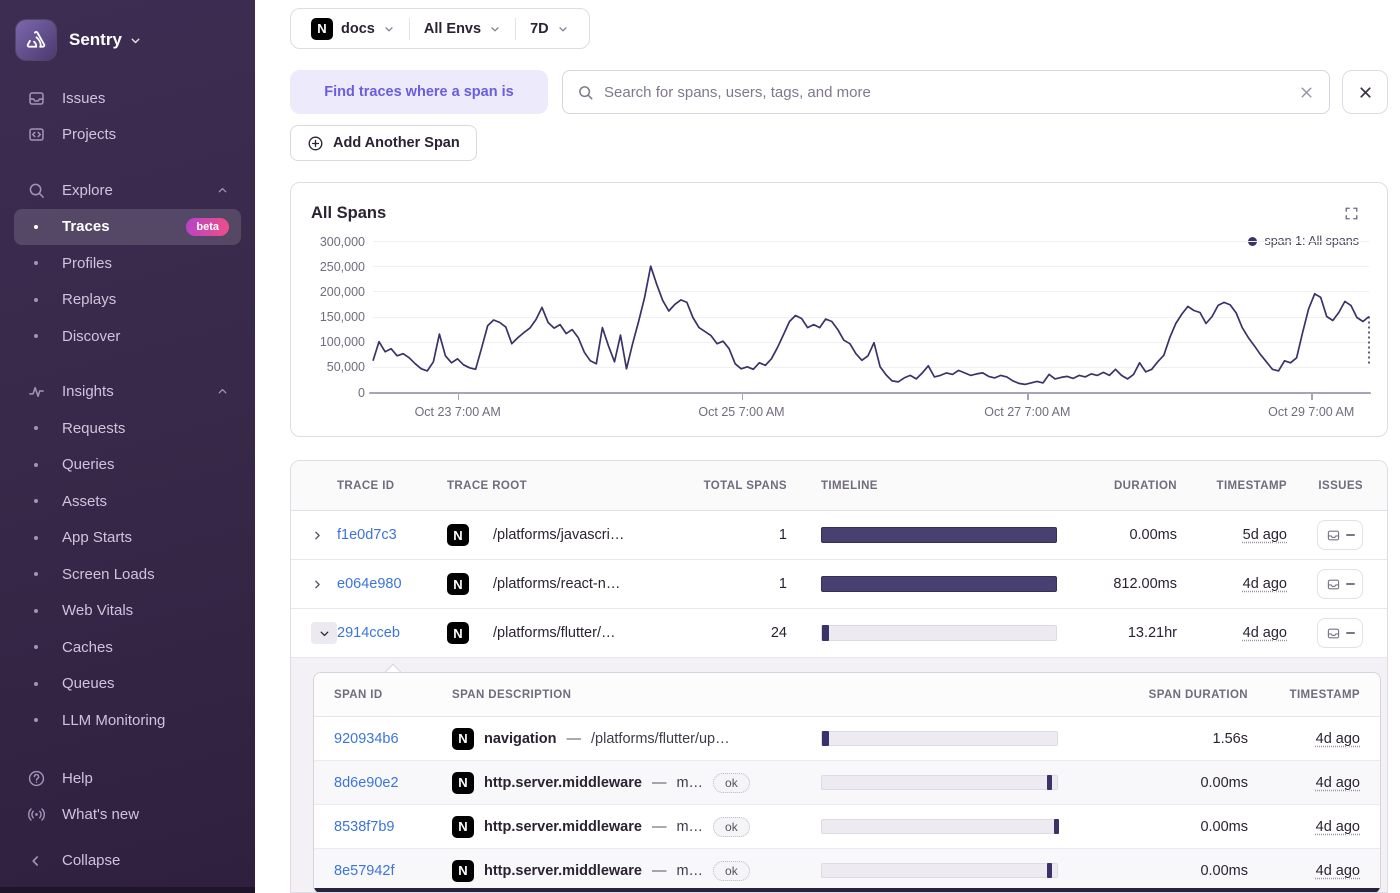 This screenshot has width=1400, height=893. I want to click on total-spans: 24, so click(778, 633).